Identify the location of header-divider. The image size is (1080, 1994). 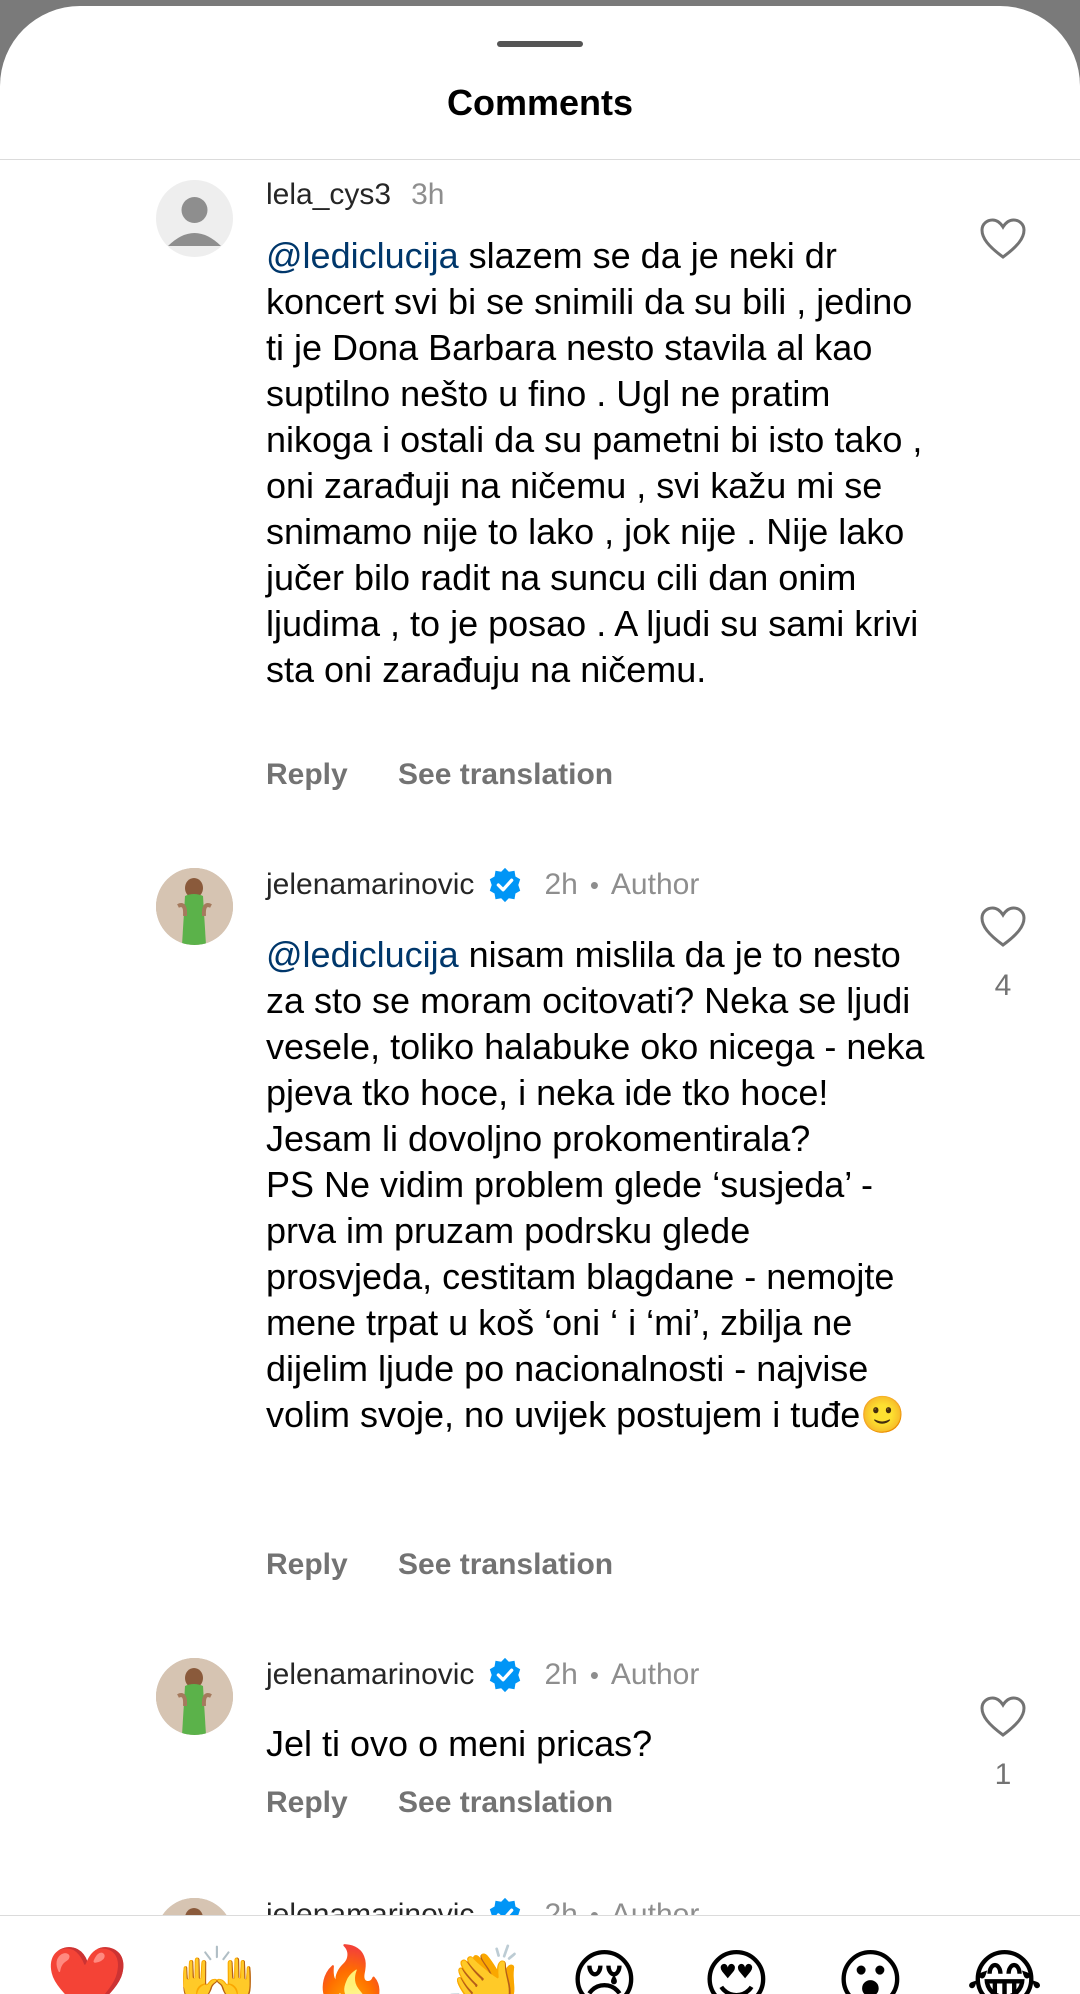
(540, 159).